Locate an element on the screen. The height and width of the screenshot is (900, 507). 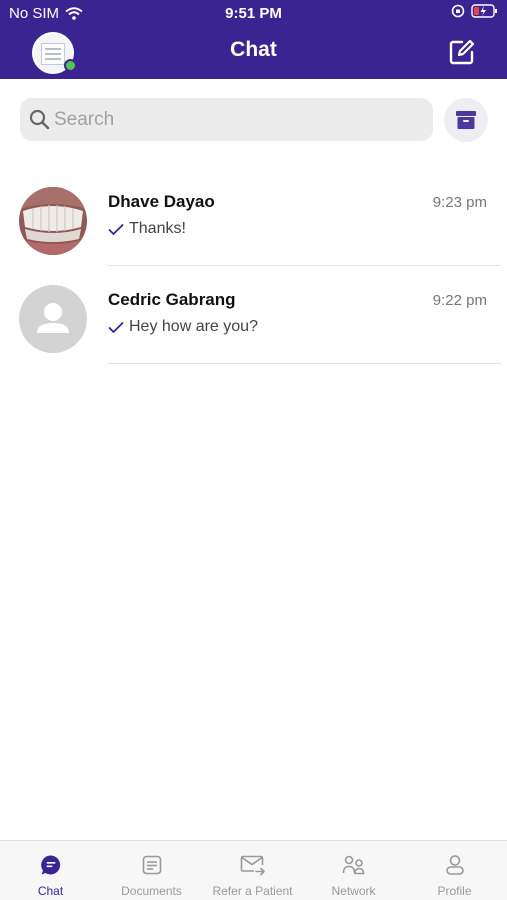
archive-button is located at coordinates (466, 120).